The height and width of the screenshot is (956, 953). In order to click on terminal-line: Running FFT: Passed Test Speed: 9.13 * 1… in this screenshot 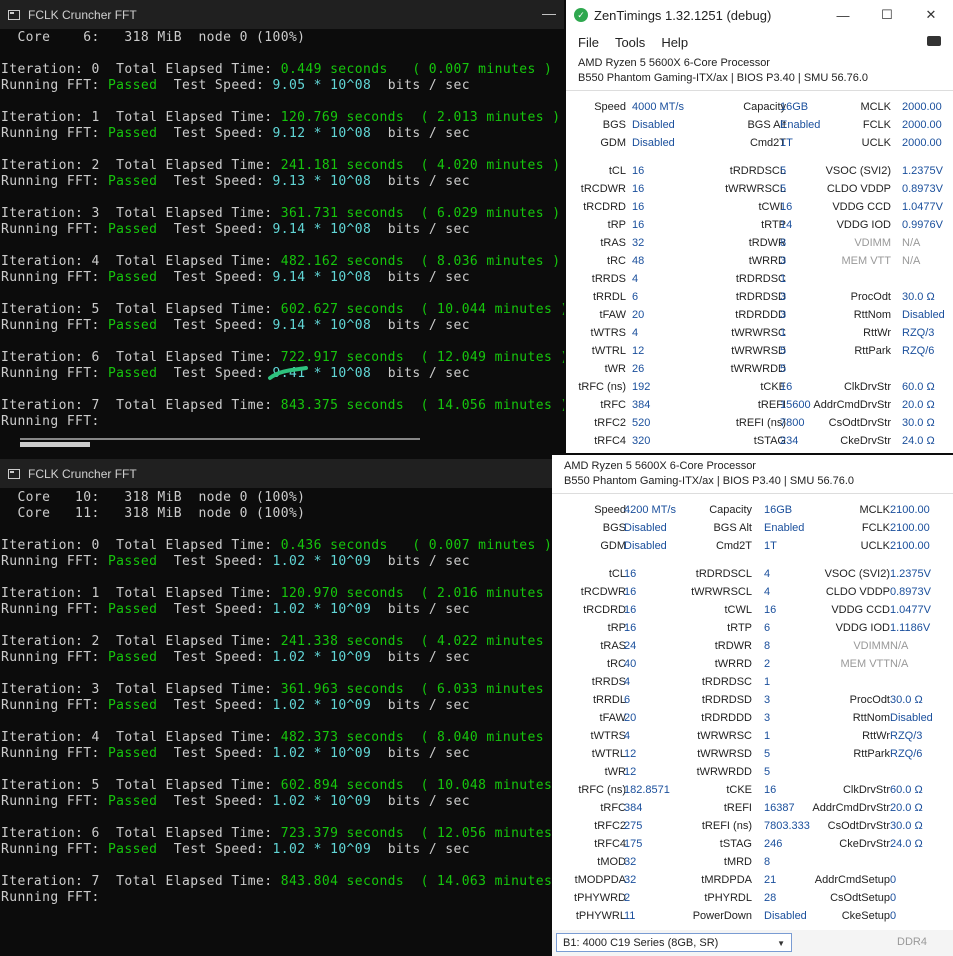, I will do `click(282, 182)`.